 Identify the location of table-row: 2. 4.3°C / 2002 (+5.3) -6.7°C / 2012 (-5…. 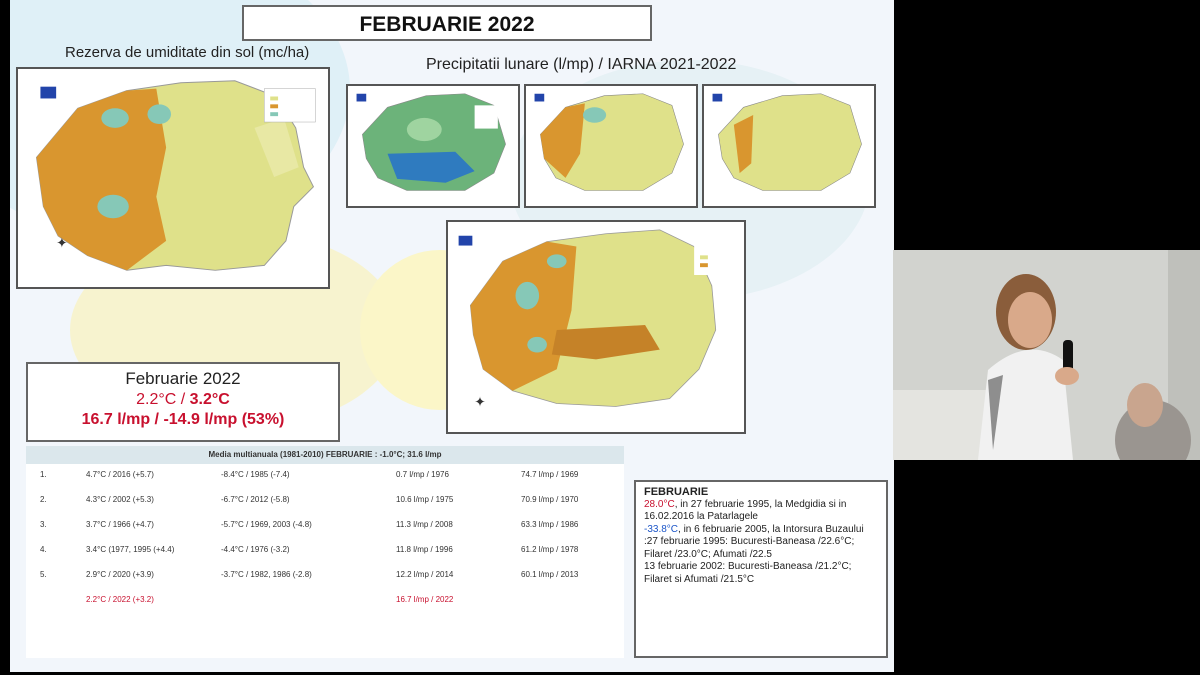
(325, 501).